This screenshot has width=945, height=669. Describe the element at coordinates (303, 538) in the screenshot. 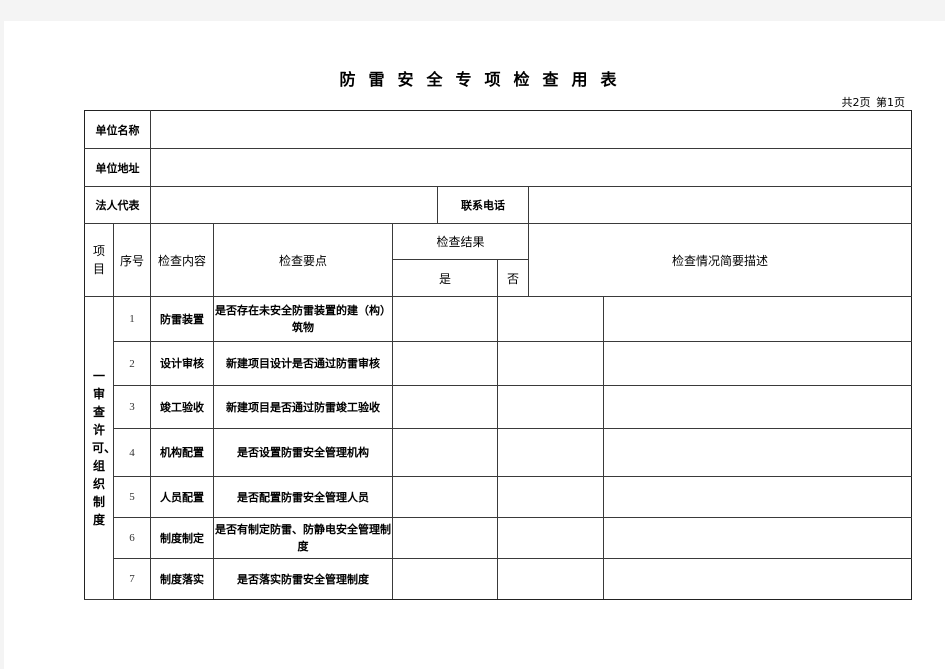

I see `row-key-point: 是否有制定防雷、防静电安全管理制度` at that location.